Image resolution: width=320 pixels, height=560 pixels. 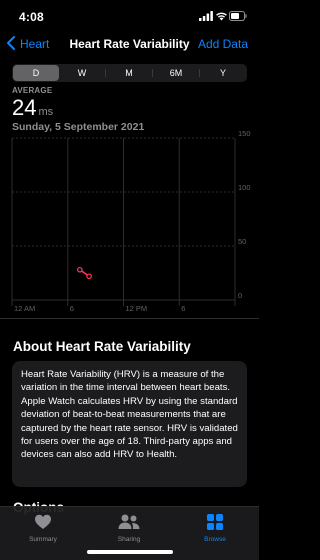 I want to click on tab-browse: Browse, so click(x=215, y=530).